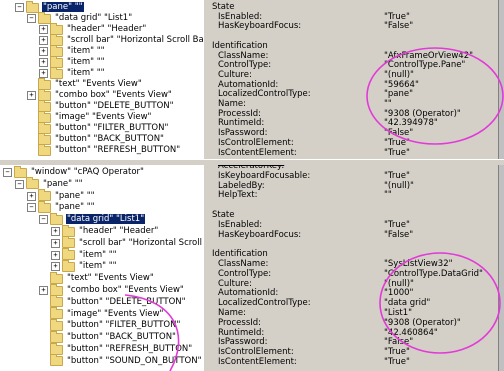 This screenshot has height=371, width=504. Describe the element at coordinates (354, 66) in the screenshot. I see `property-row: ControlType: "ControlType.Pane"` at that location.